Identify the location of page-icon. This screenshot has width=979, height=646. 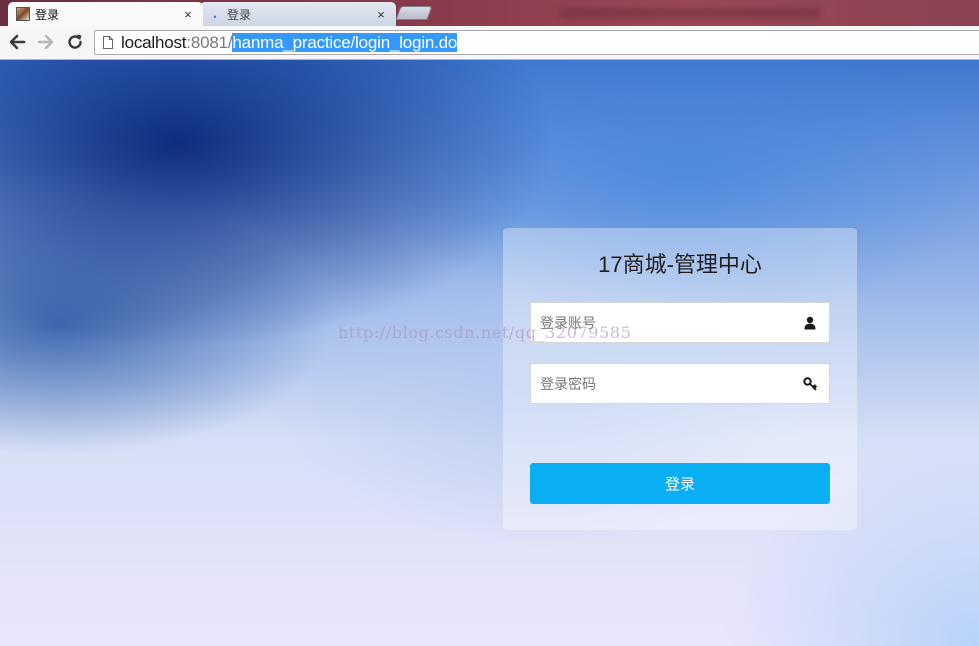
(108, 42).